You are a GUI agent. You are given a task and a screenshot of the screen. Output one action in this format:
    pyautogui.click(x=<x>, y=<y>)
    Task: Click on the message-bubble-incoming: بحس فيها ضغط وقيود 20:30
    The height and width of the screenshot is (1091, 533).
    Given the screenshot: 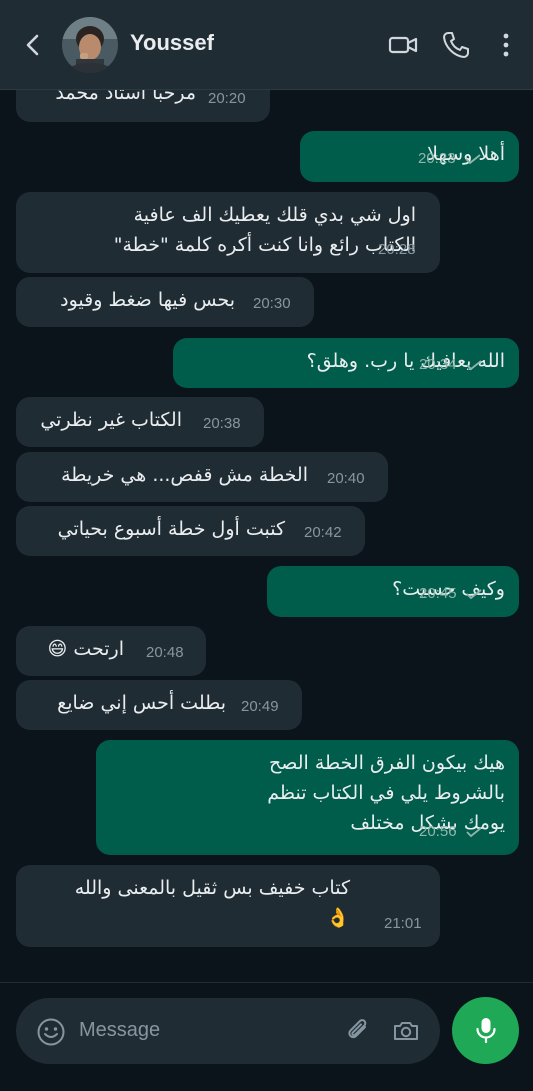 What is the action you would take?
    pyautogui.click(x=165, y=302)
    